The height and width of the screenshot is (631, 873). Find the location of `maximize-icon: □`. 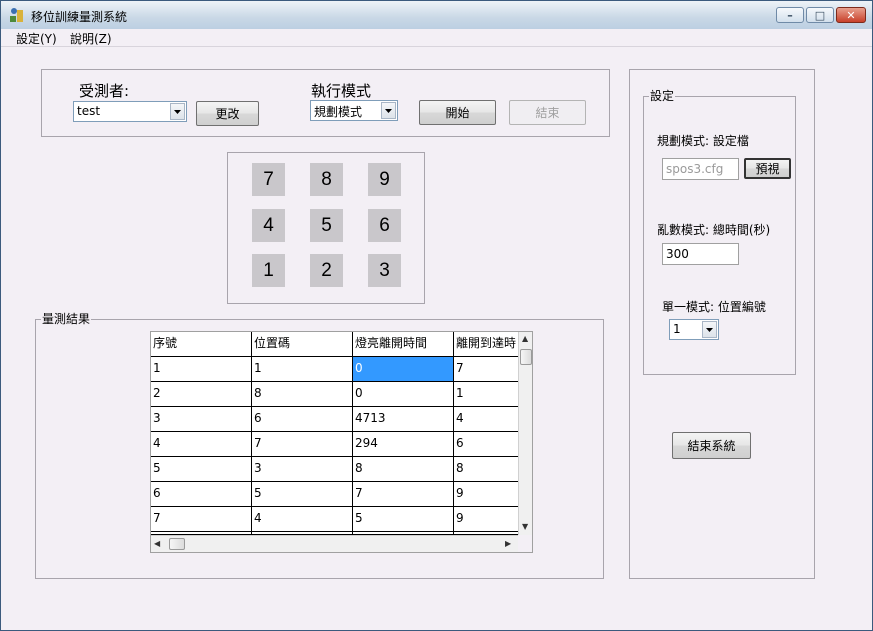

maximize-icon: □ is located at coordinates (820, 15).